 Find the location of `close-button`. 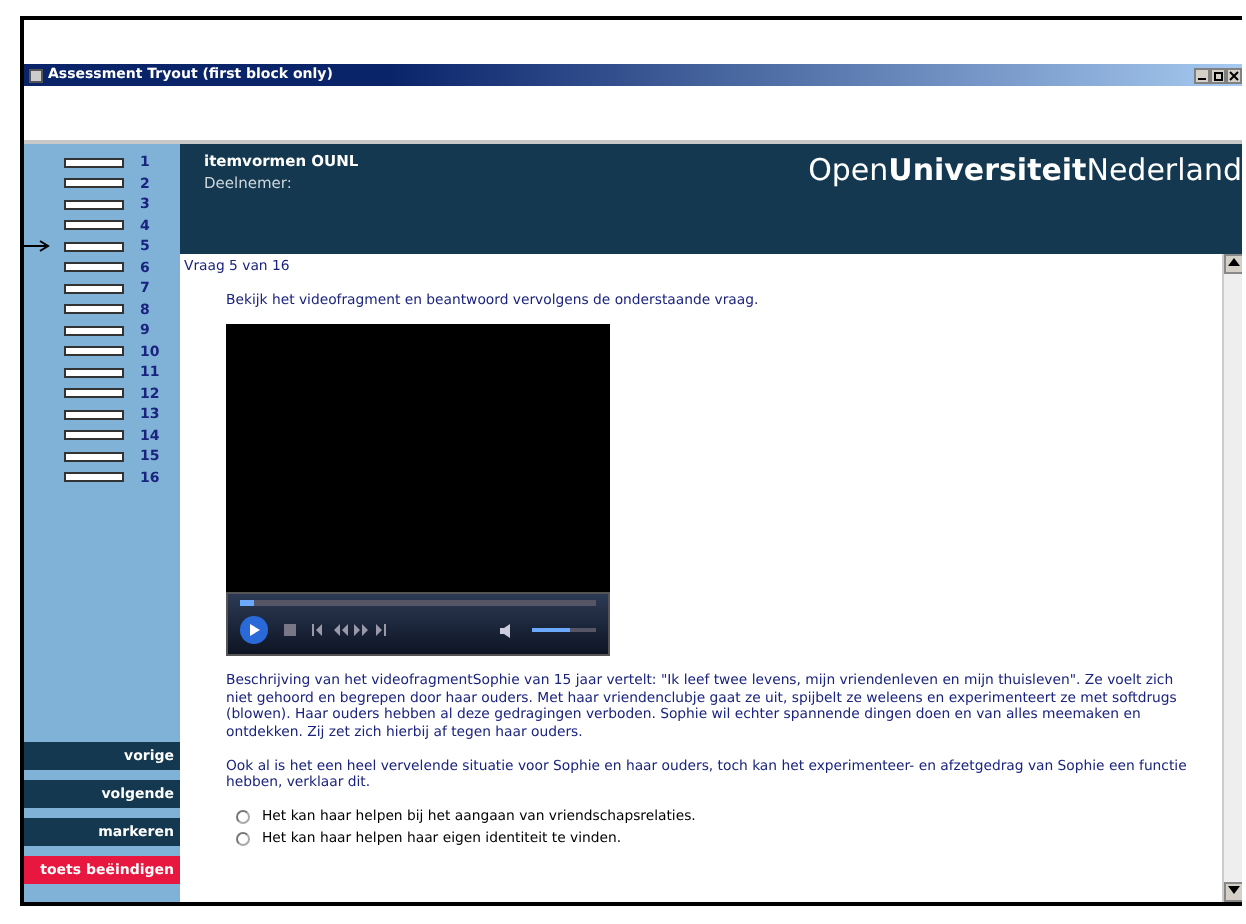

close-button is located at coordinates (1234, 75).